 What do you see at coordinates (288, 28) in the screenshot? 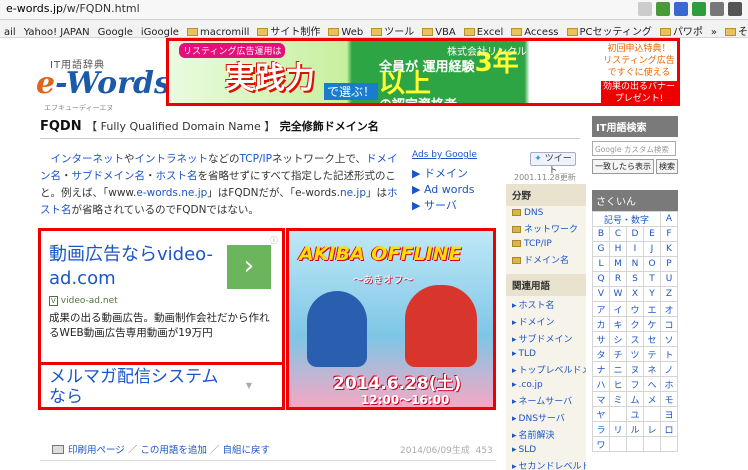
I see `bookmark-item: サイト制作` at bounding box center [288, 28].